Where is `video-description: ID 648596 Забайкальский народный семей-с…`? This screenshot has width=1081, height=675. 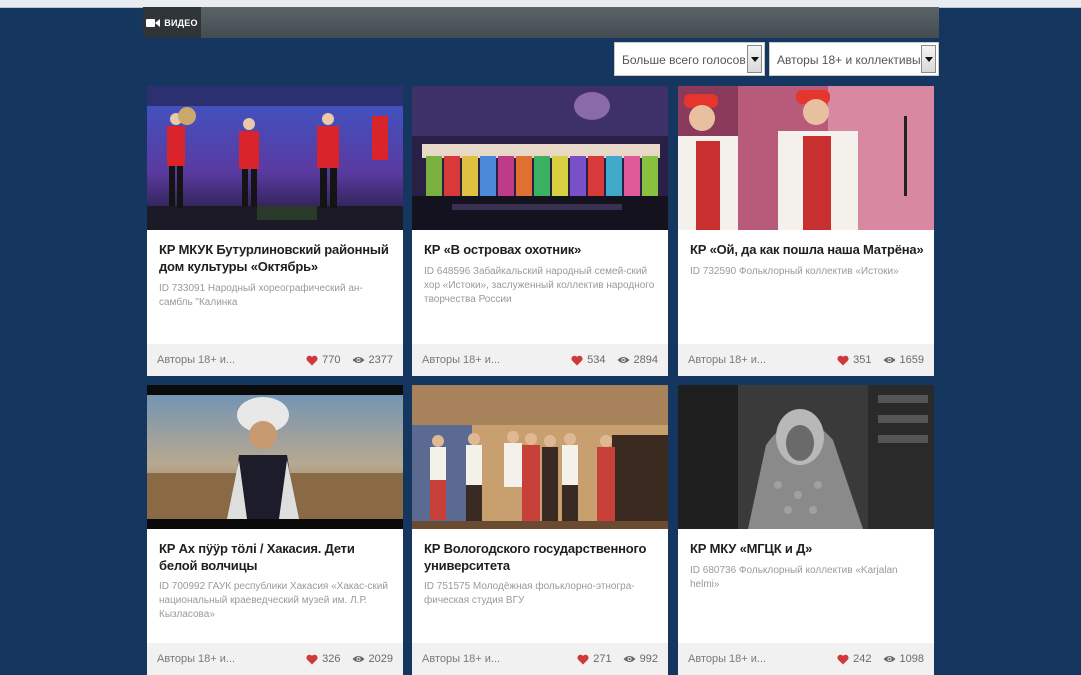
video-description: ID 648596 Забайкальский народный семей-с… is located at coordinates (539, 285).